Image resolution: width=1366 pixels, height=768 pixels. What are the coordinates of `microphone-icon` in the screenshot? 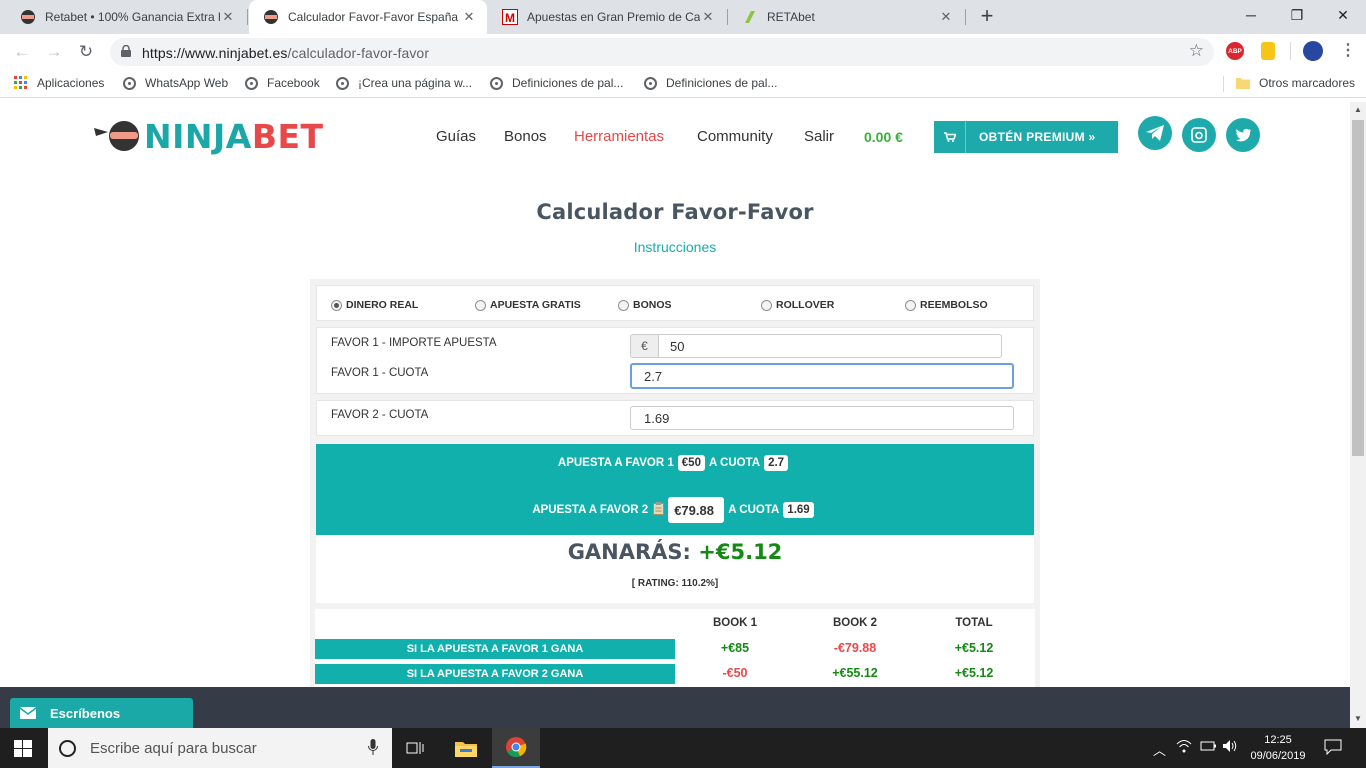 It's located at (373, 748).